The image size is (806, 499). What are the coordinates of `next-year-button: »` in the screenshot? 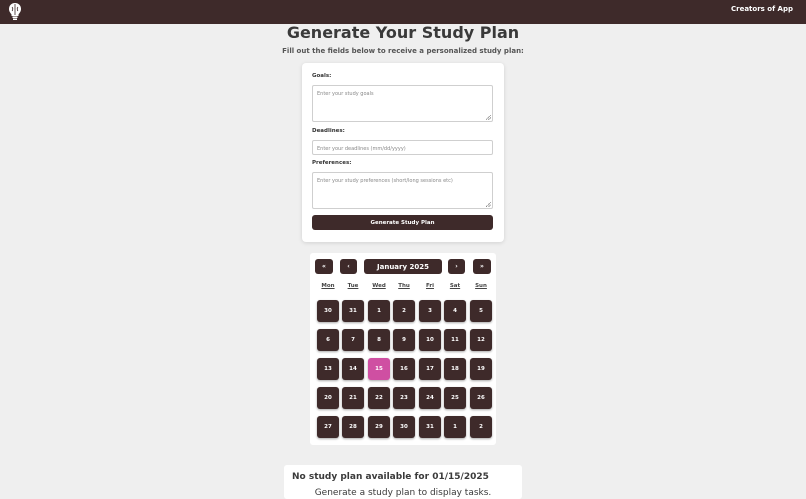 It's located at (482, 266).